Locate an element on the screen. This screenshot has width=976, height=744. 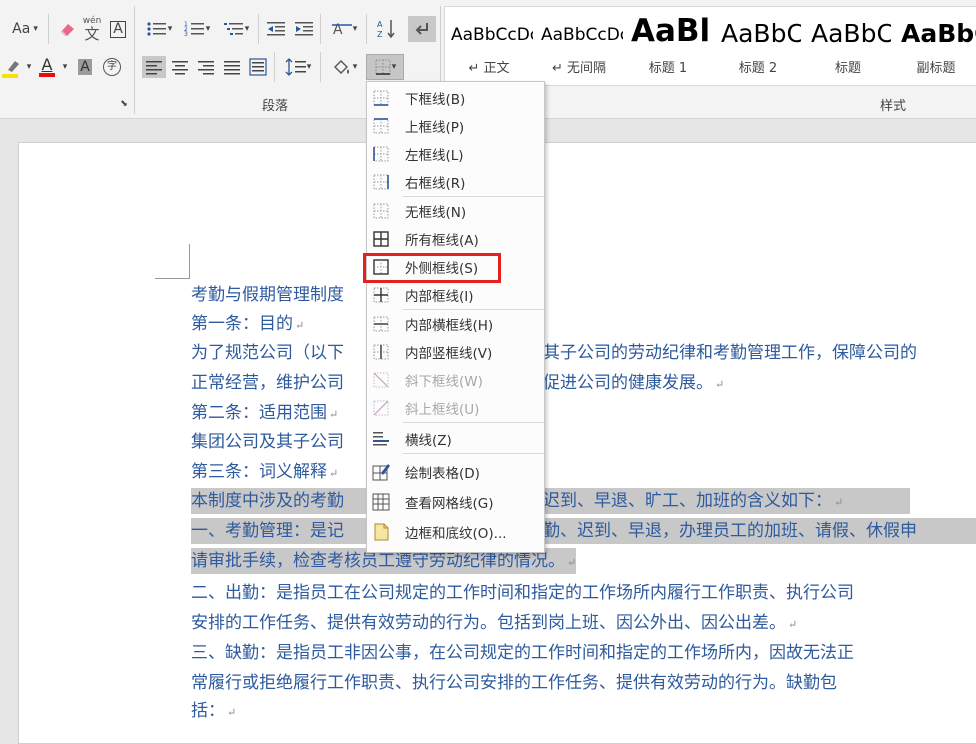
doc-line-selected: 一、考勤管理：是记 is located at coordinates (278, 531).